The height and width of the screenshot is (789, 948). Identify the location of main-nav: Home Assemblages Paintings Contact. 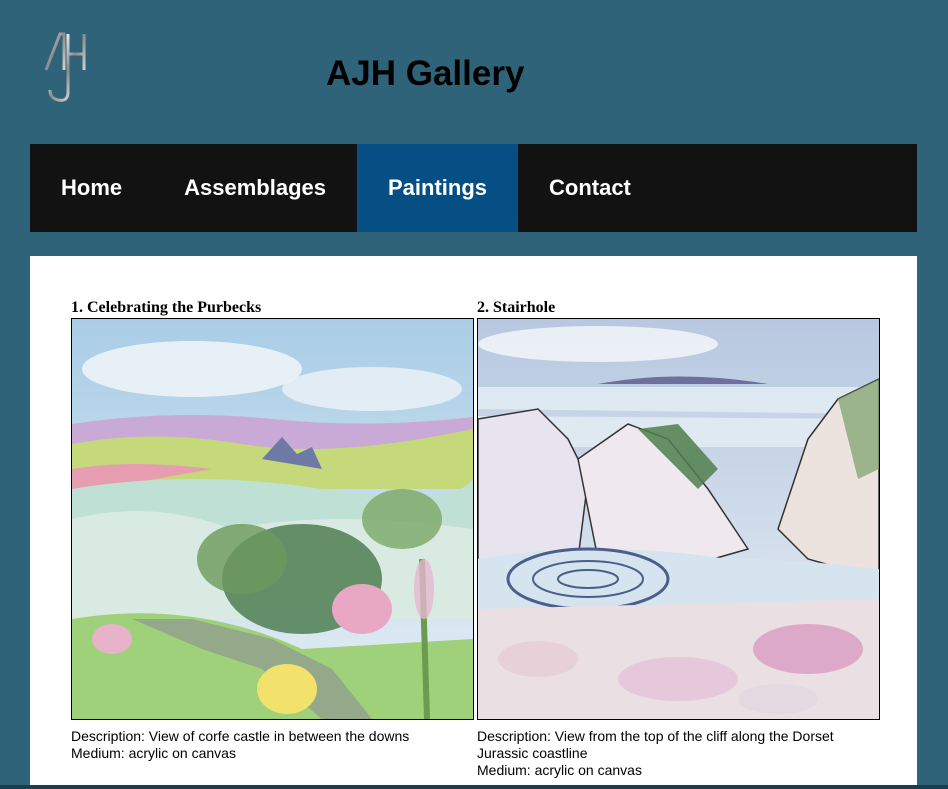
(473, 188).